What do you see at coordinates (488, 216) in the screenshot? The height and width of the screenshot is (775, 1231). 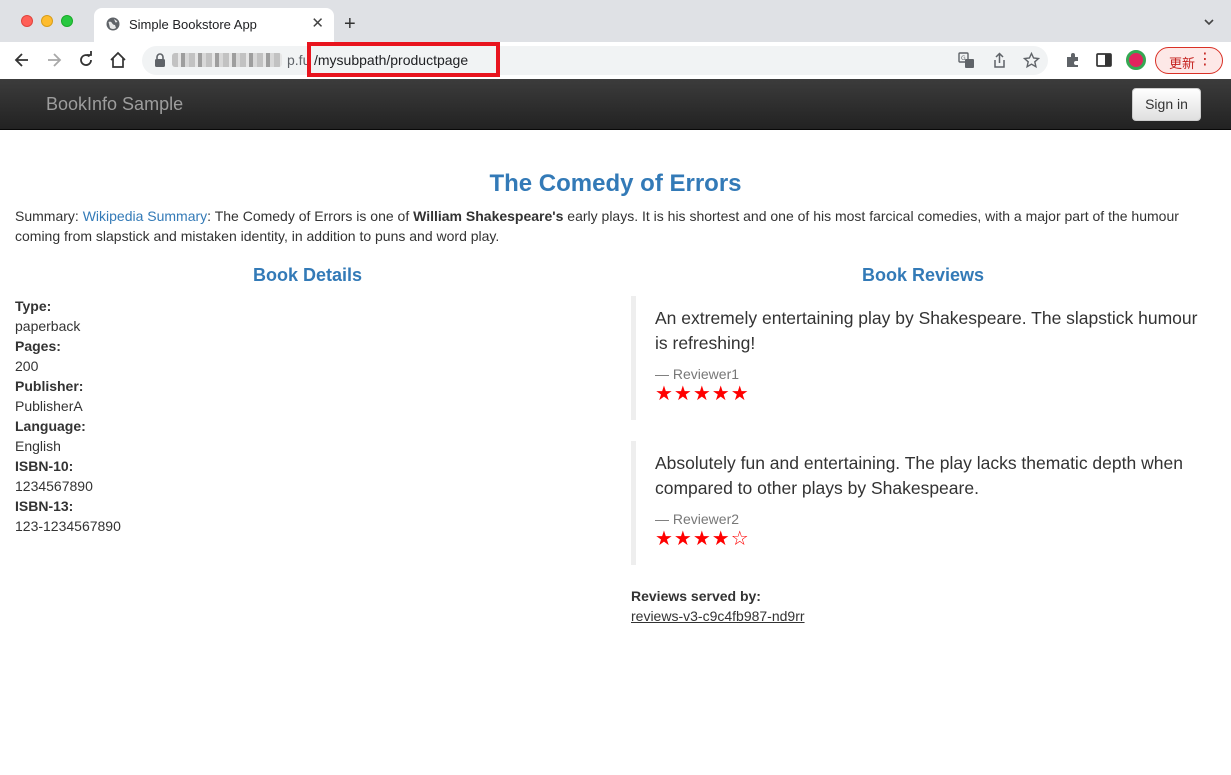 I see `summary-author: William Shakespeare's` at bounding box center [488, 216].